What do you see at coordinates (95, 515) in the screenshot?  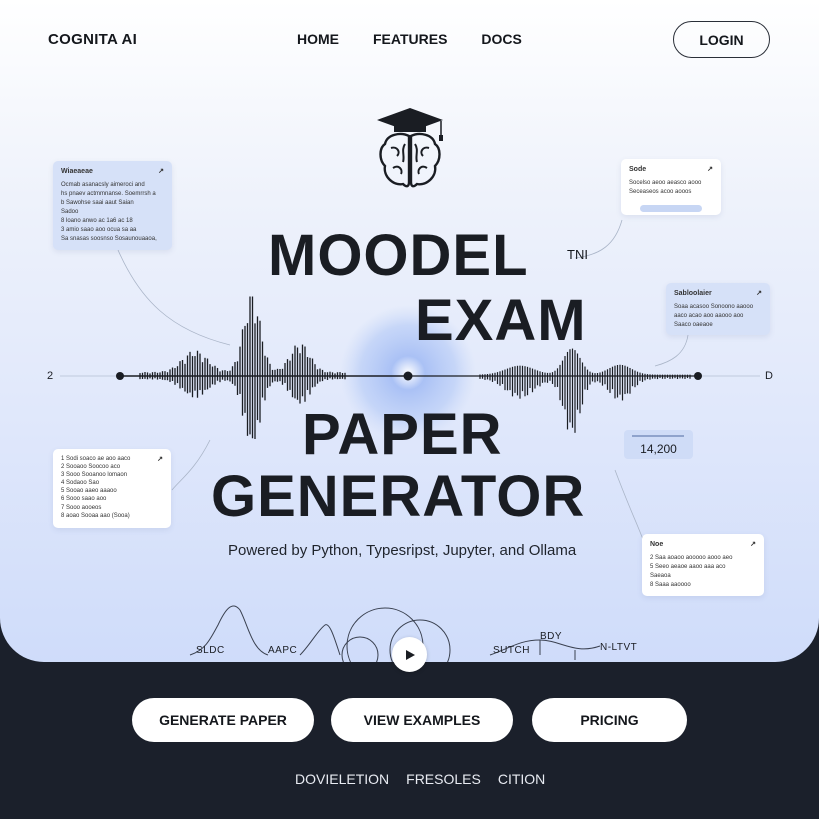 I see `card-line: 8 aoao Sooaa aao (Sooa)` at bounding box center [95, 515].